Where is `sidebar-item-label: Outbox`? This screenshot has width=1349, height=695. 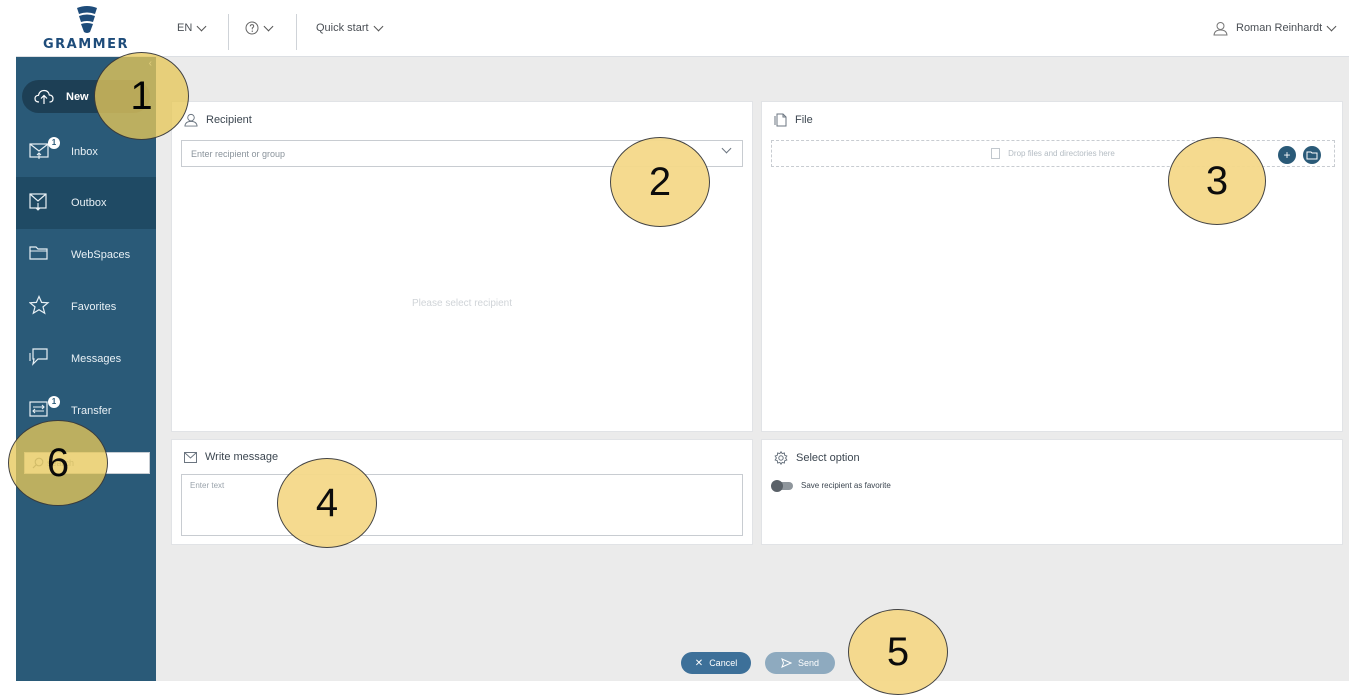
sidebar-item-label: Outbox is located at coordinates (89, 203).